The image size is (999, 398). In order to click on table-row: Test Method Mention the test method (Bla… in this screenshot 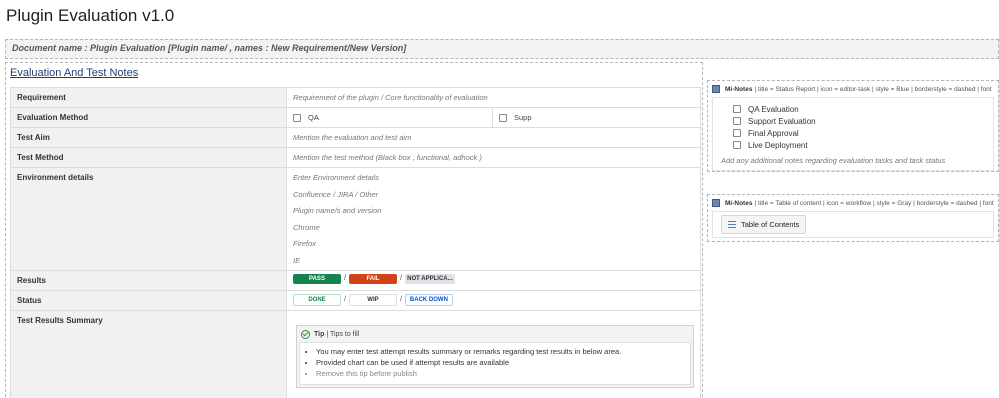, I will do `click(355, 157)`.